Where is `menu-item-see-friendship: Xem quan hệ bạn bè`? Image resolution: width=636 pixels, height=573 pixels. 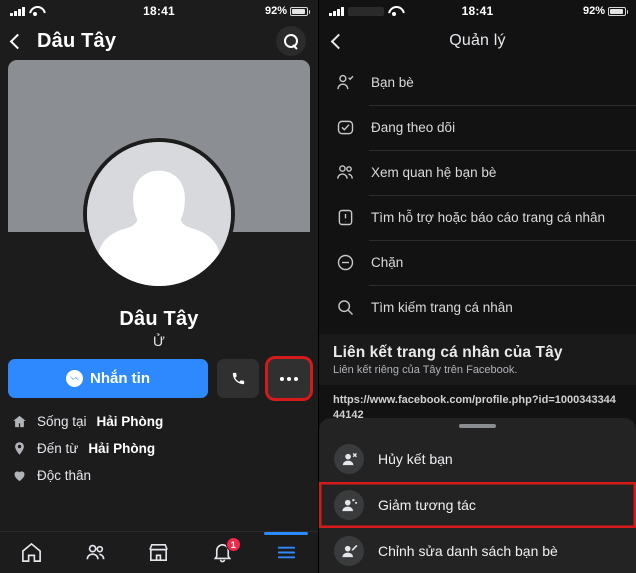 menu-item-see-friendship: Xem quan hệ bạn bè is located at coordinates (484, 172).